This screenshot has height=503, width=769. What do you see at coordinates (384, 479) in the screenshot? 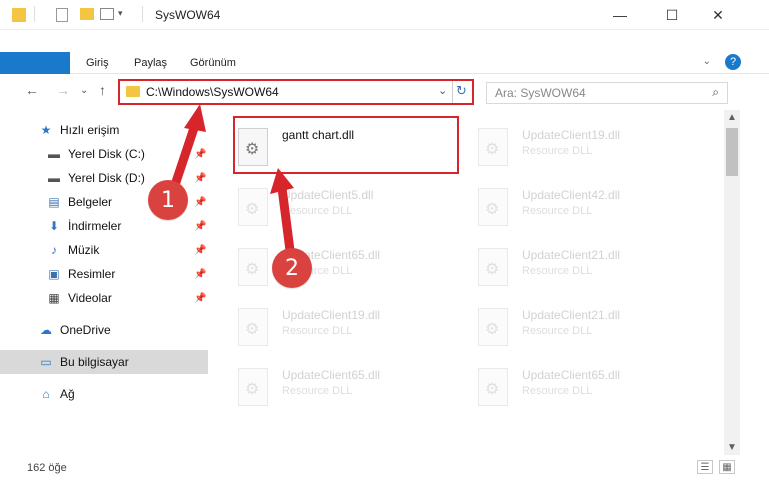
I see `status-bar: 162 öğe ☰ ▦` at bounding box center [384, 479].